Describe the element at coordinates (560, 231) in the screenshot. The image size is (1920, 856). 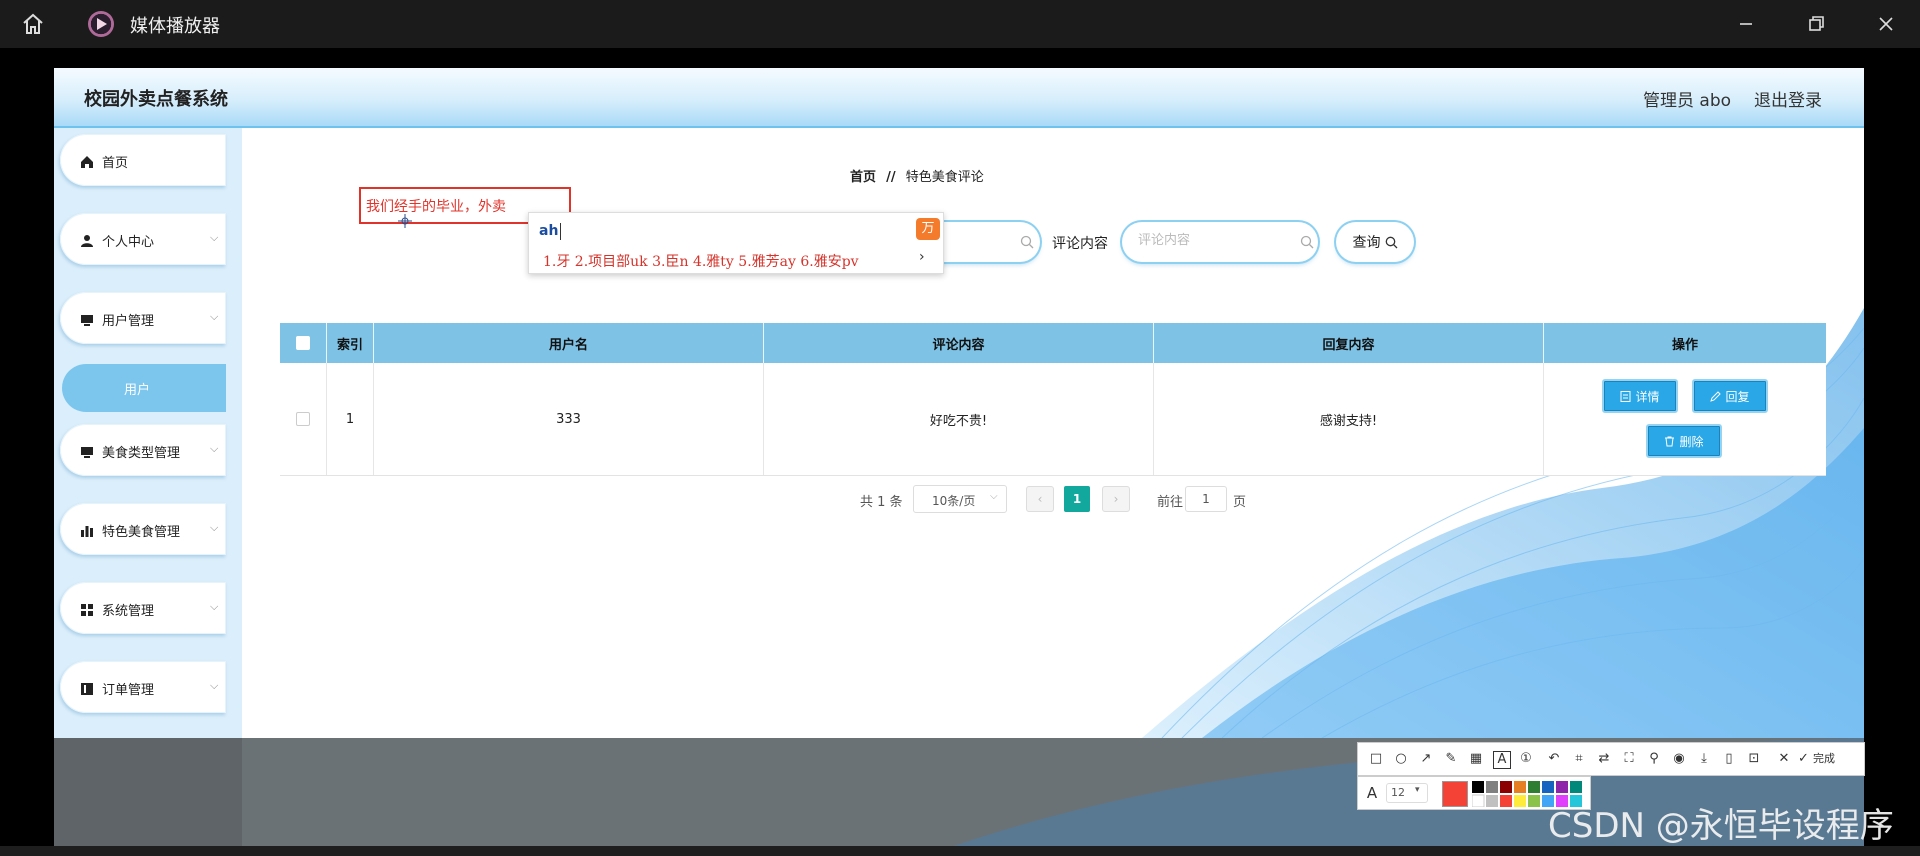
I see `ime-caret` at that location.